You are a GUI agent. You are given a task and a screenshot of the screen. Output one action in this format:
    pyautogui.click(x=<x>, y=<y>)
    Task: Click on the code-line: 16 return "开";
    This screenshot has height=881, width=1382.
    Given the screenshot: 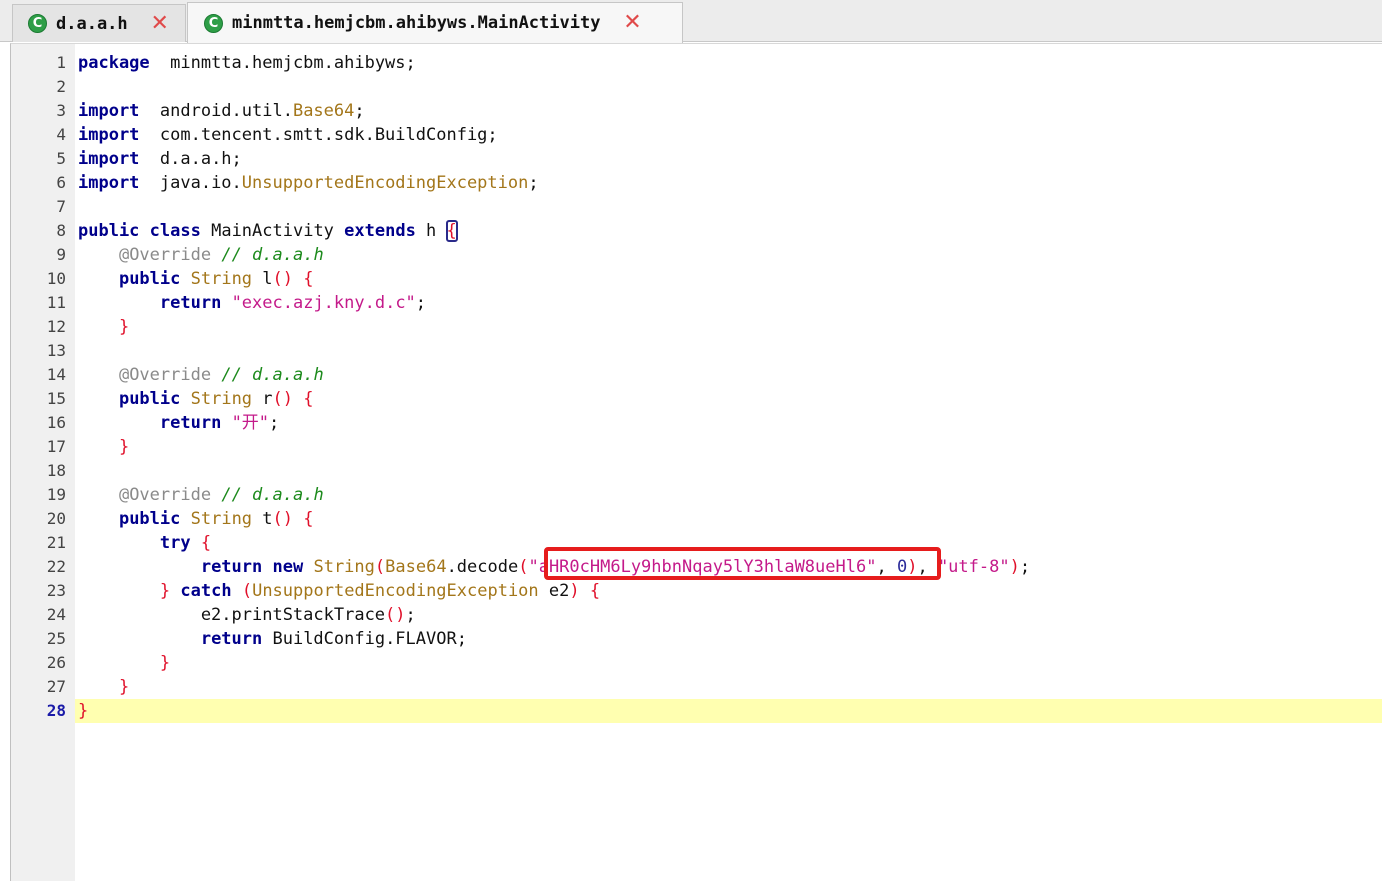 What is the action you would take?
    pyautogui.click(x=691, y=423)
    